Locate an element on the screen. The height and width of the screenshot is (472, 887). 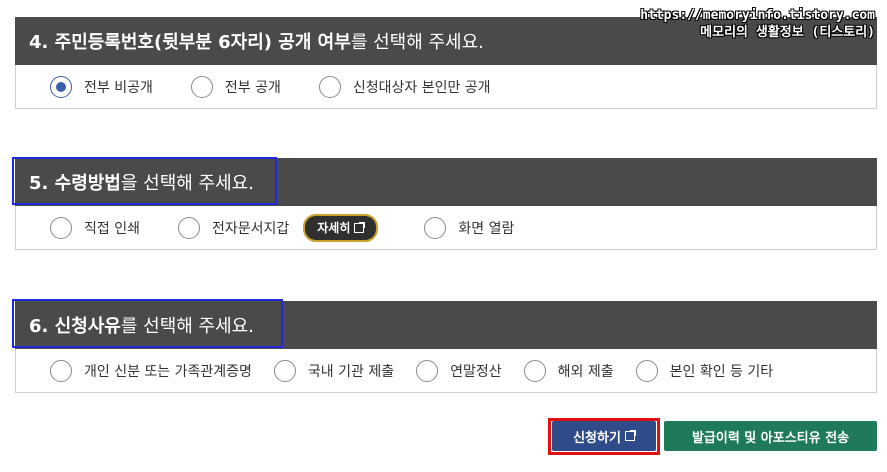
option-label: 전부 비공개 is located at coordinates (118, 87).